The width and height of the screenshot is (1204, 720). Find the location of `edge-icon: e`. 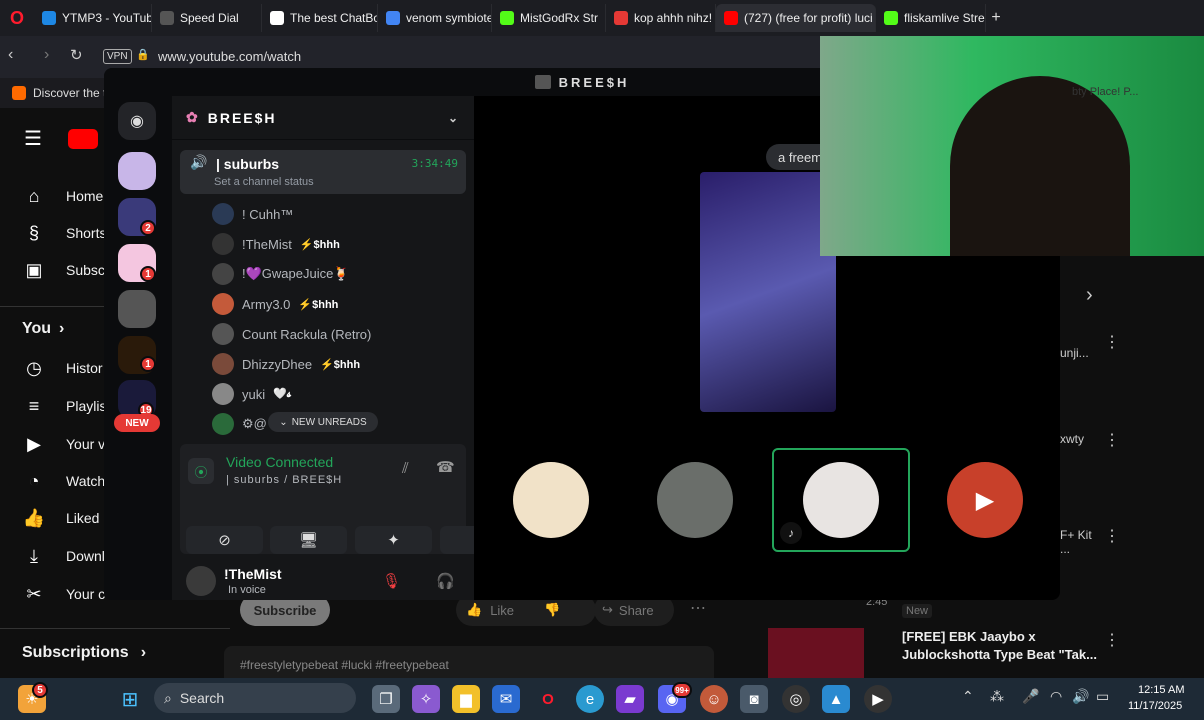

edge-icon: e is located at coordinates (590, 699).